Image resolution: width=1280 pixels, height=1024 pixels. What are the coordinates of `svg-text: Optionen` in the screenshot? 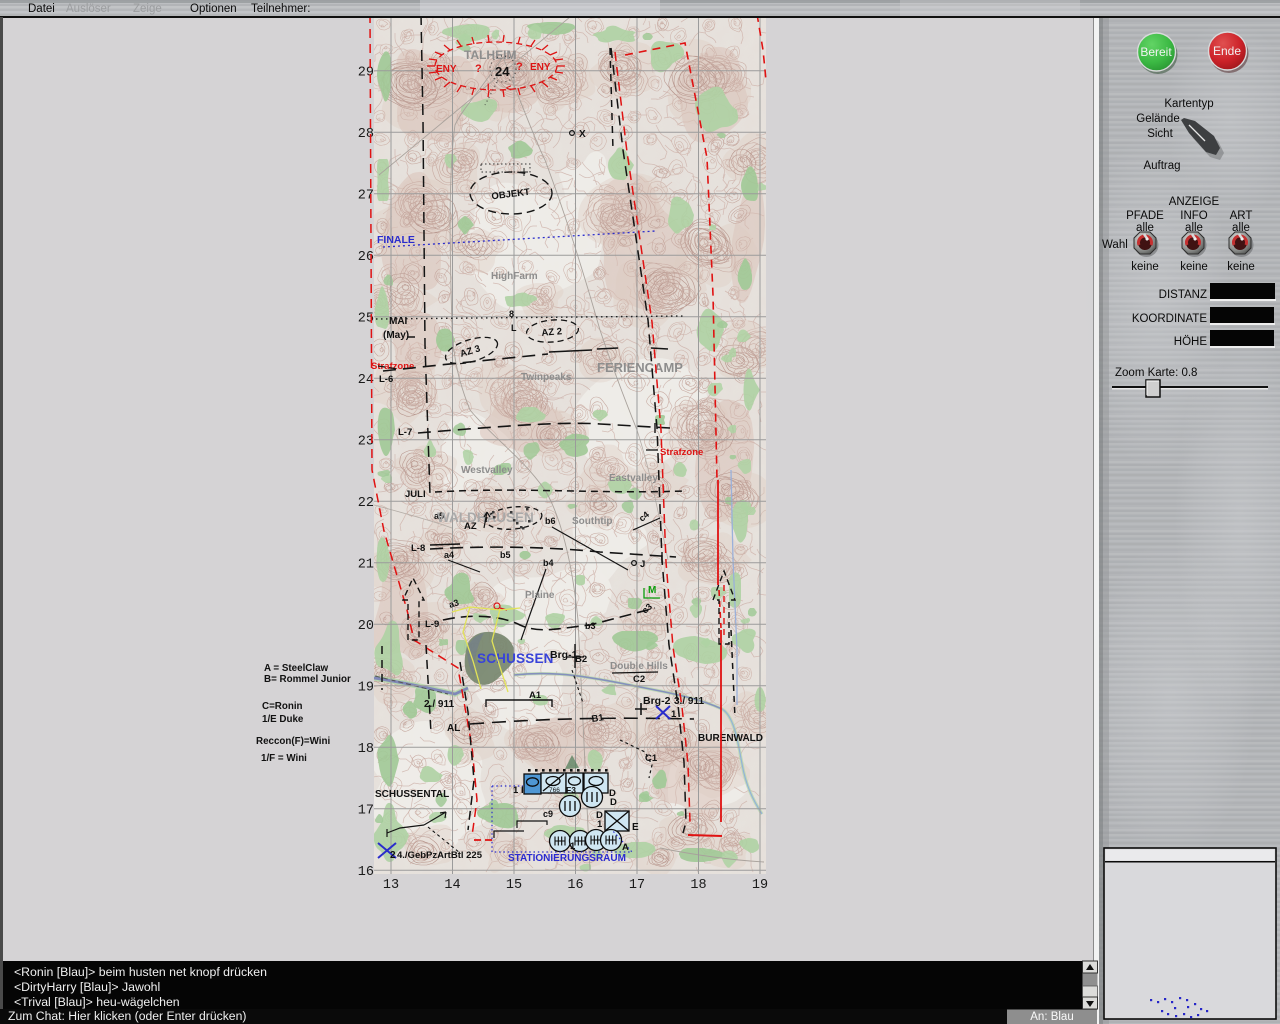 It's located at (213, 9).